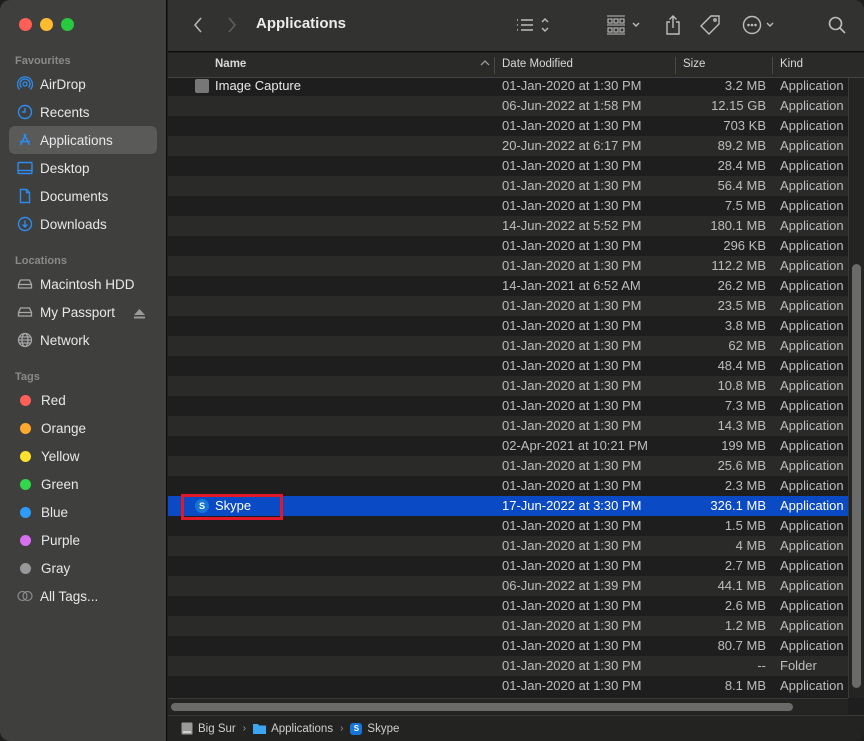  I want to click on sidebar-item-applications: Applications, so click(83, 140).